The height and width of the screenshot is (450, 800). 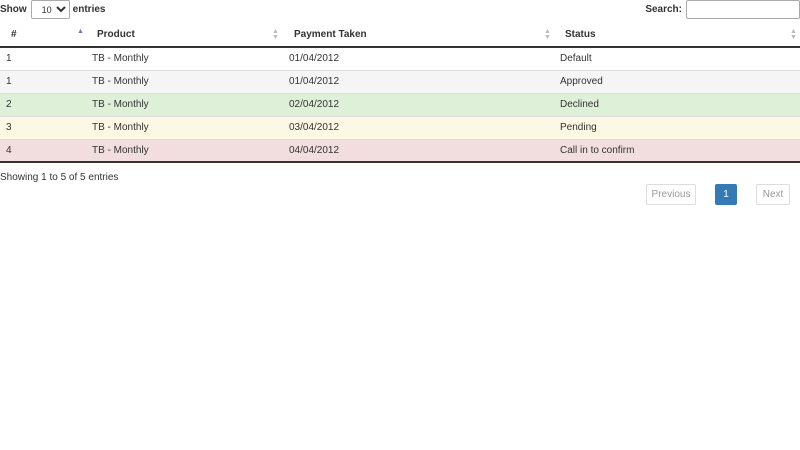 I want to click on cell-payment-taken: 04/04/2012, so click(x=419, y=150).